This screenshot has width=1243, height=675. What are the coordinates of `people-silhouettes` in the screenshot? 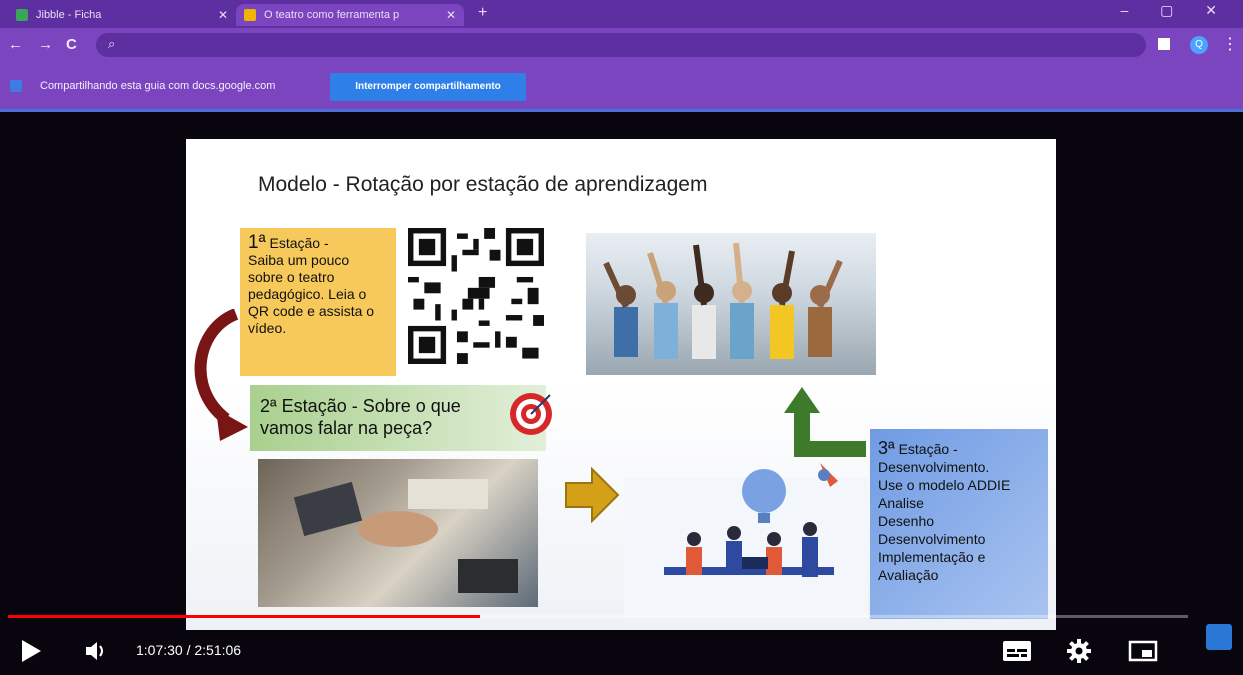 It's located at (723, 300).